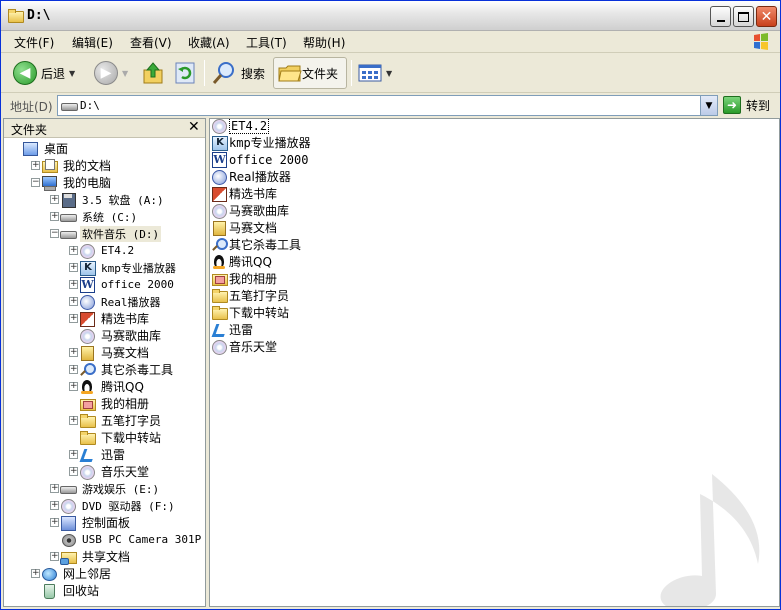  I want to click on tree-item: 系统 (C:), so click(99, 216).